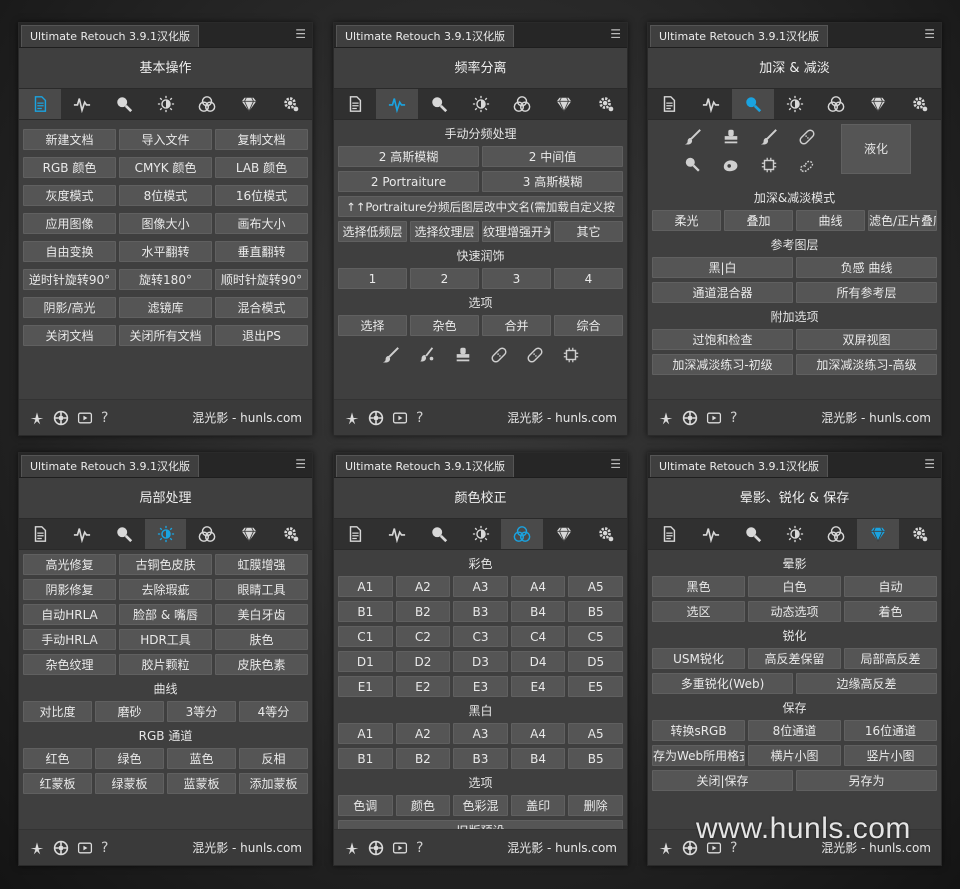 This screenshot has height=889, width=960. Describe the element at coordinates (365, 586) in the screenshot. I see `panel-button: A1` at that location.